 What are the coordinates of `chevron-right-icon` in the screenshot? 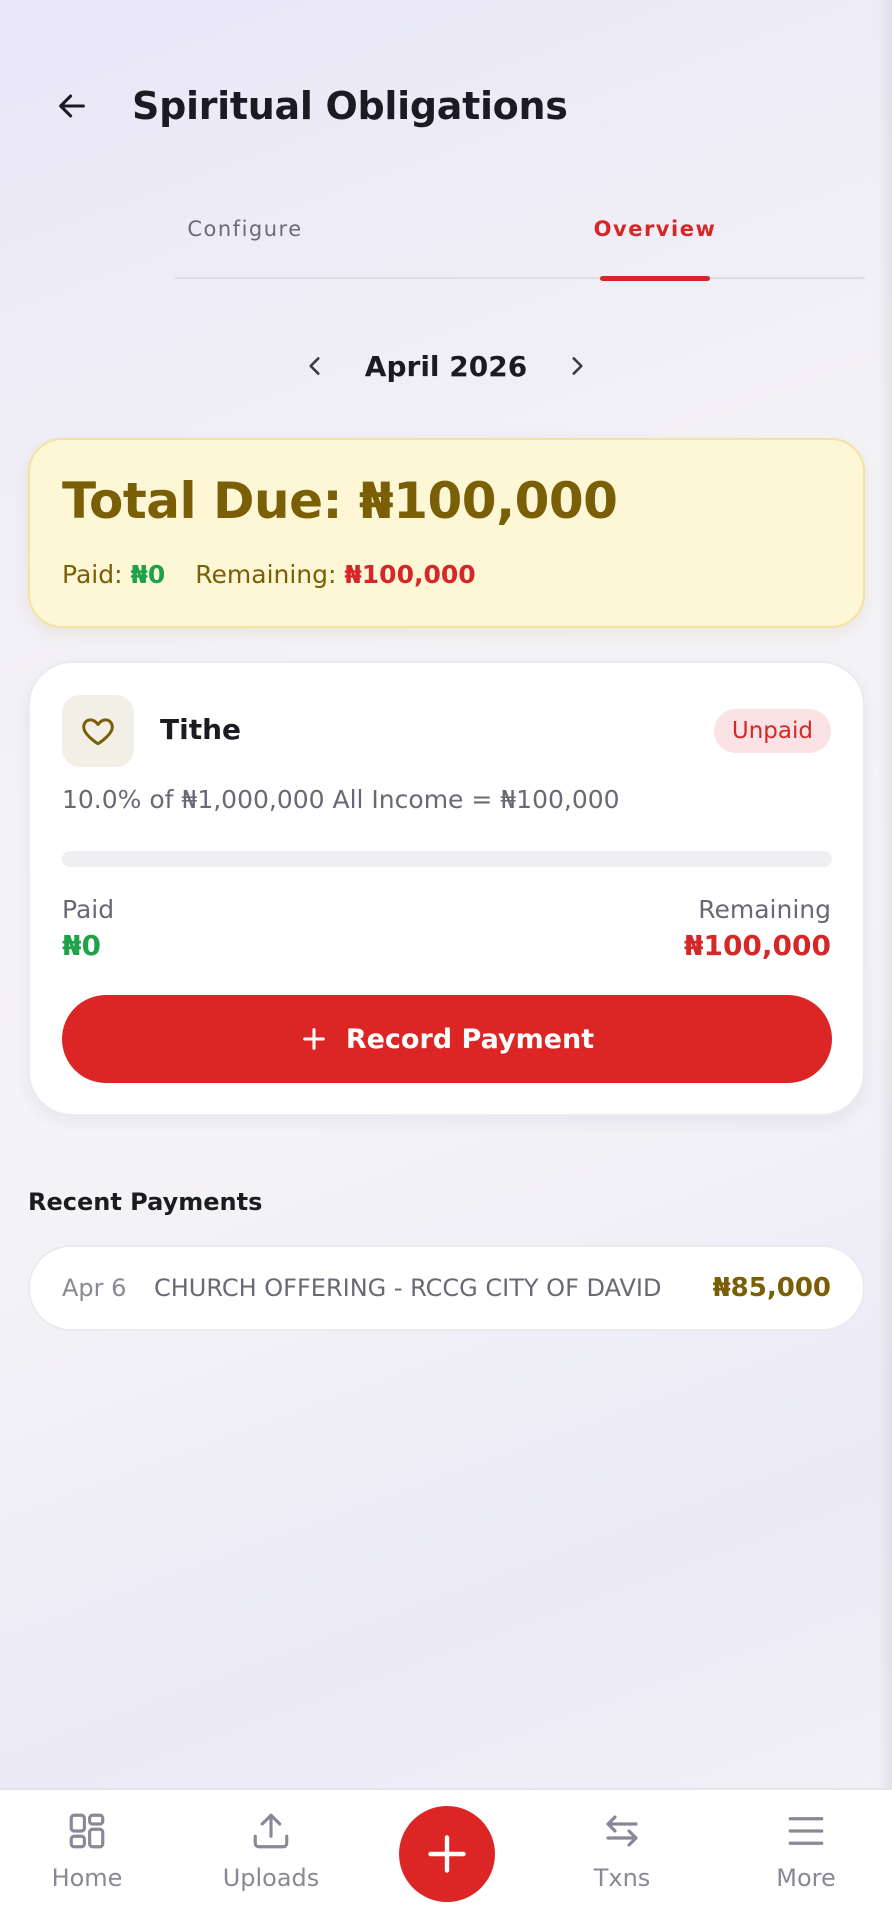 It's located at (577, 366).